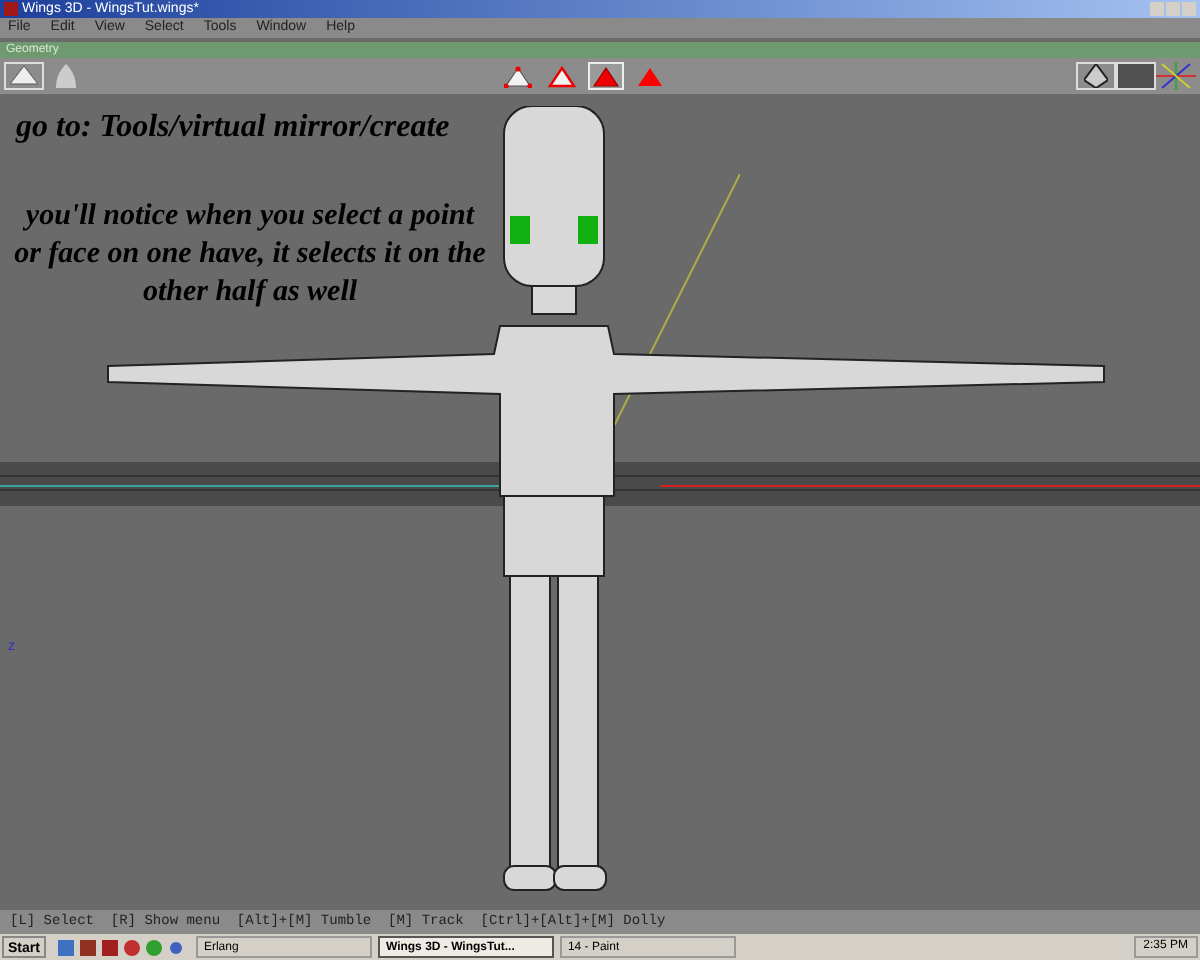  Describe the element at coordinates (233, 128) in the screenshot. I see `instruction-text: go to: Tools/virtual mirror/create` at that location.